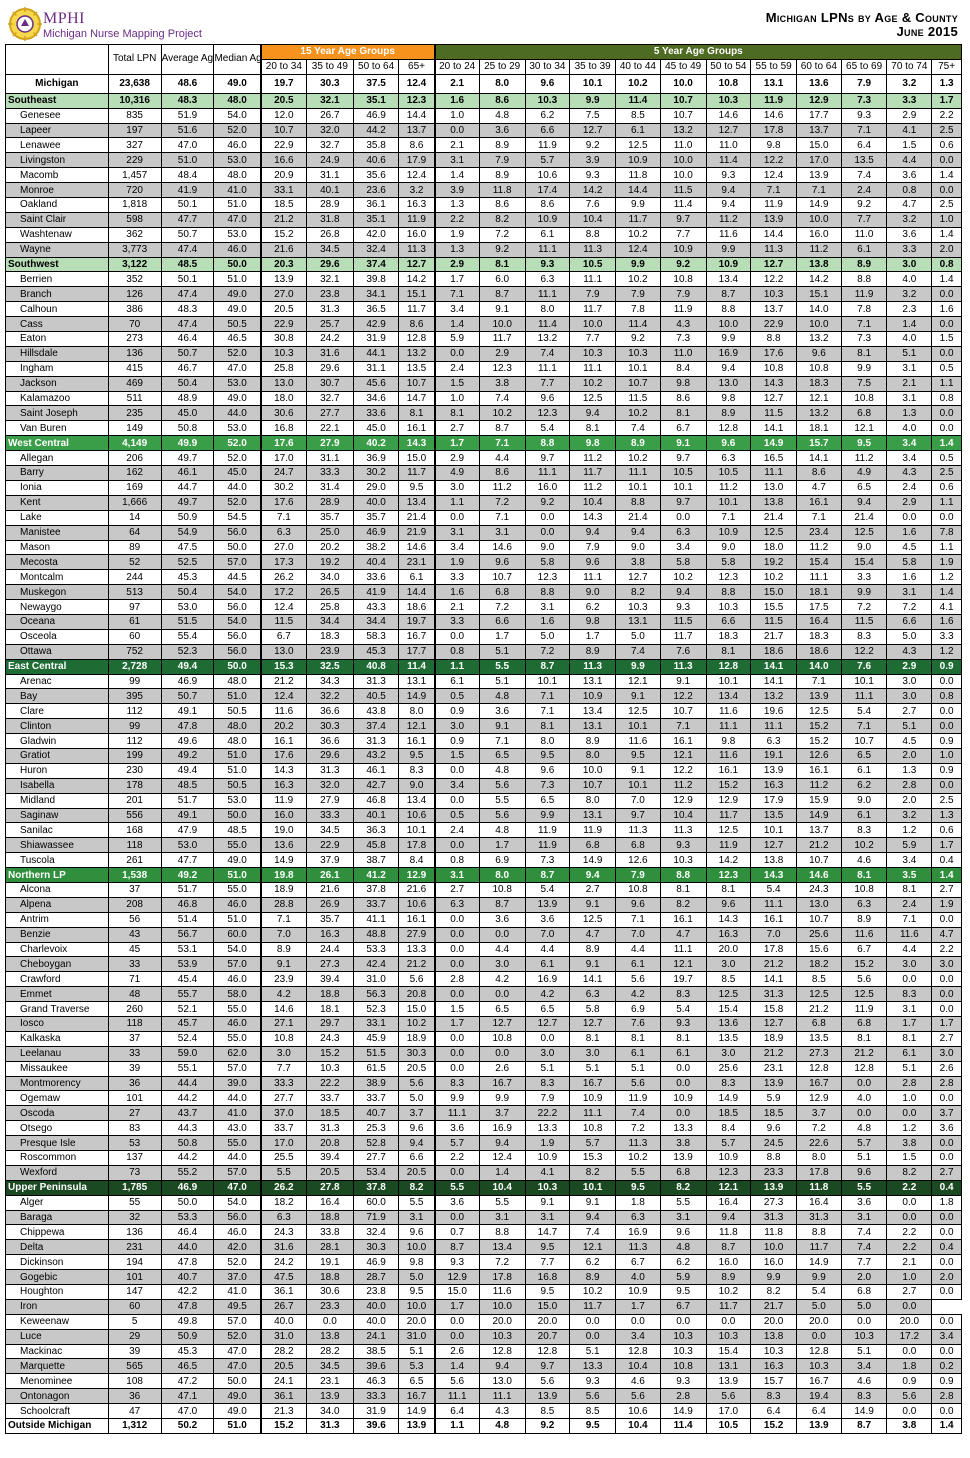 The width and height of the screenshot is (970, 1458). I want to click on table-cell: 12.8, so click(417, 339).